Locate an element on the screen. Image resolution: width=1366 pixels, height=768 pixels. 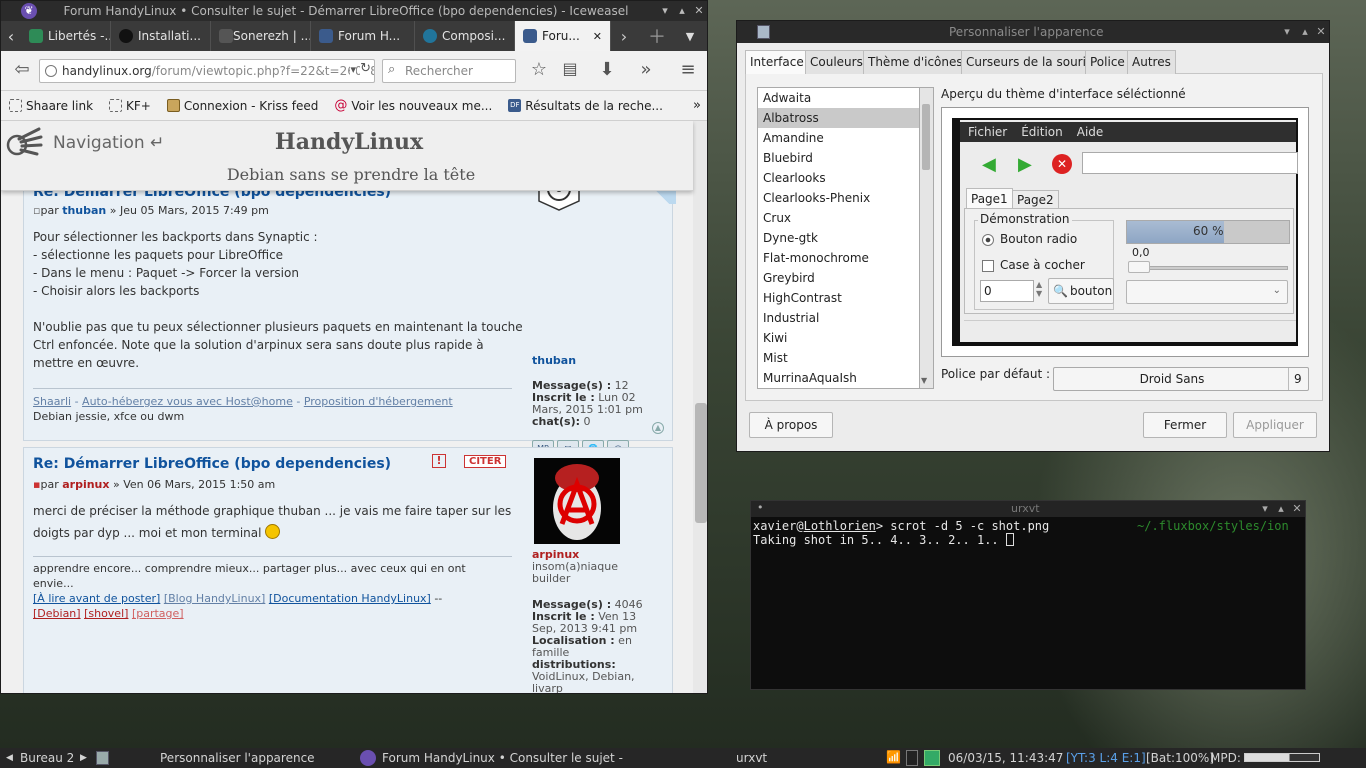
back-icon: ⇦ is located at coordinates (22, 69).